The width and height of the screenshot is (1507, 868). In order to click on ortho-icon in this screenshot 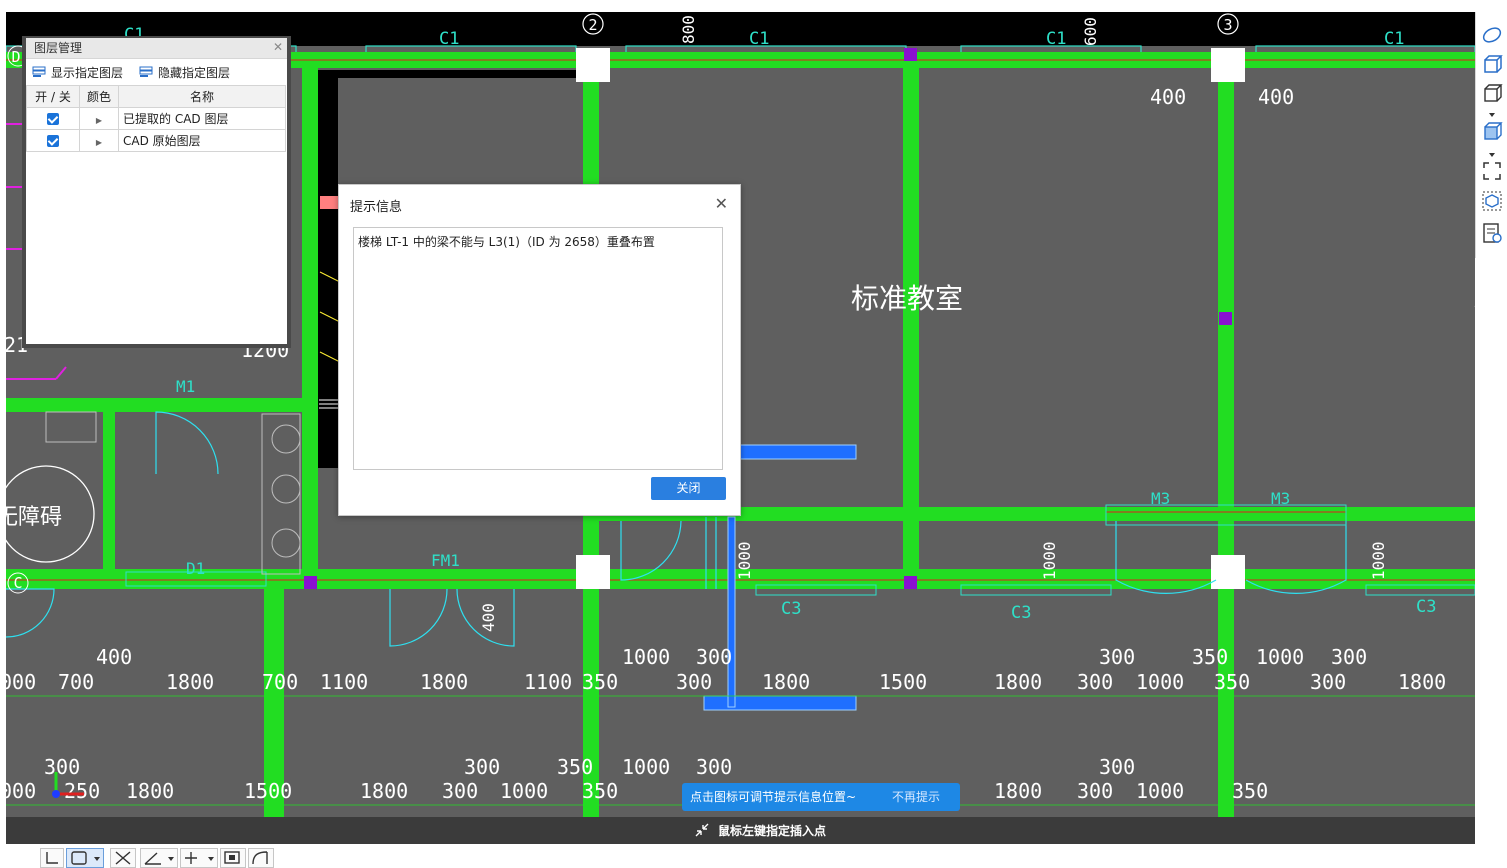, I will do `click(52, 858)`.